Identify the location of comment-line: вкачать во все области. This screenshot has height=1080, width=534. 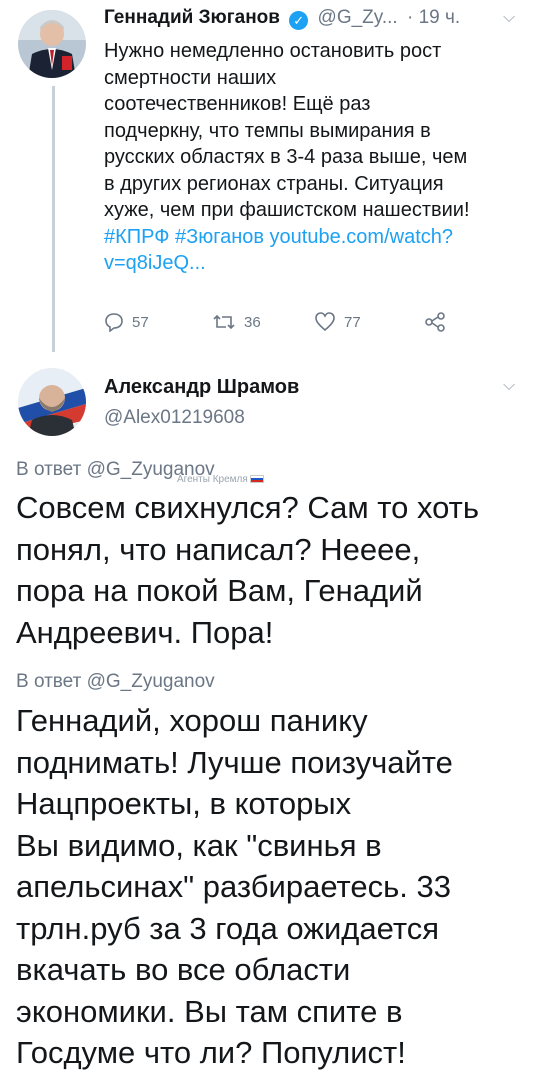
(183, 969).